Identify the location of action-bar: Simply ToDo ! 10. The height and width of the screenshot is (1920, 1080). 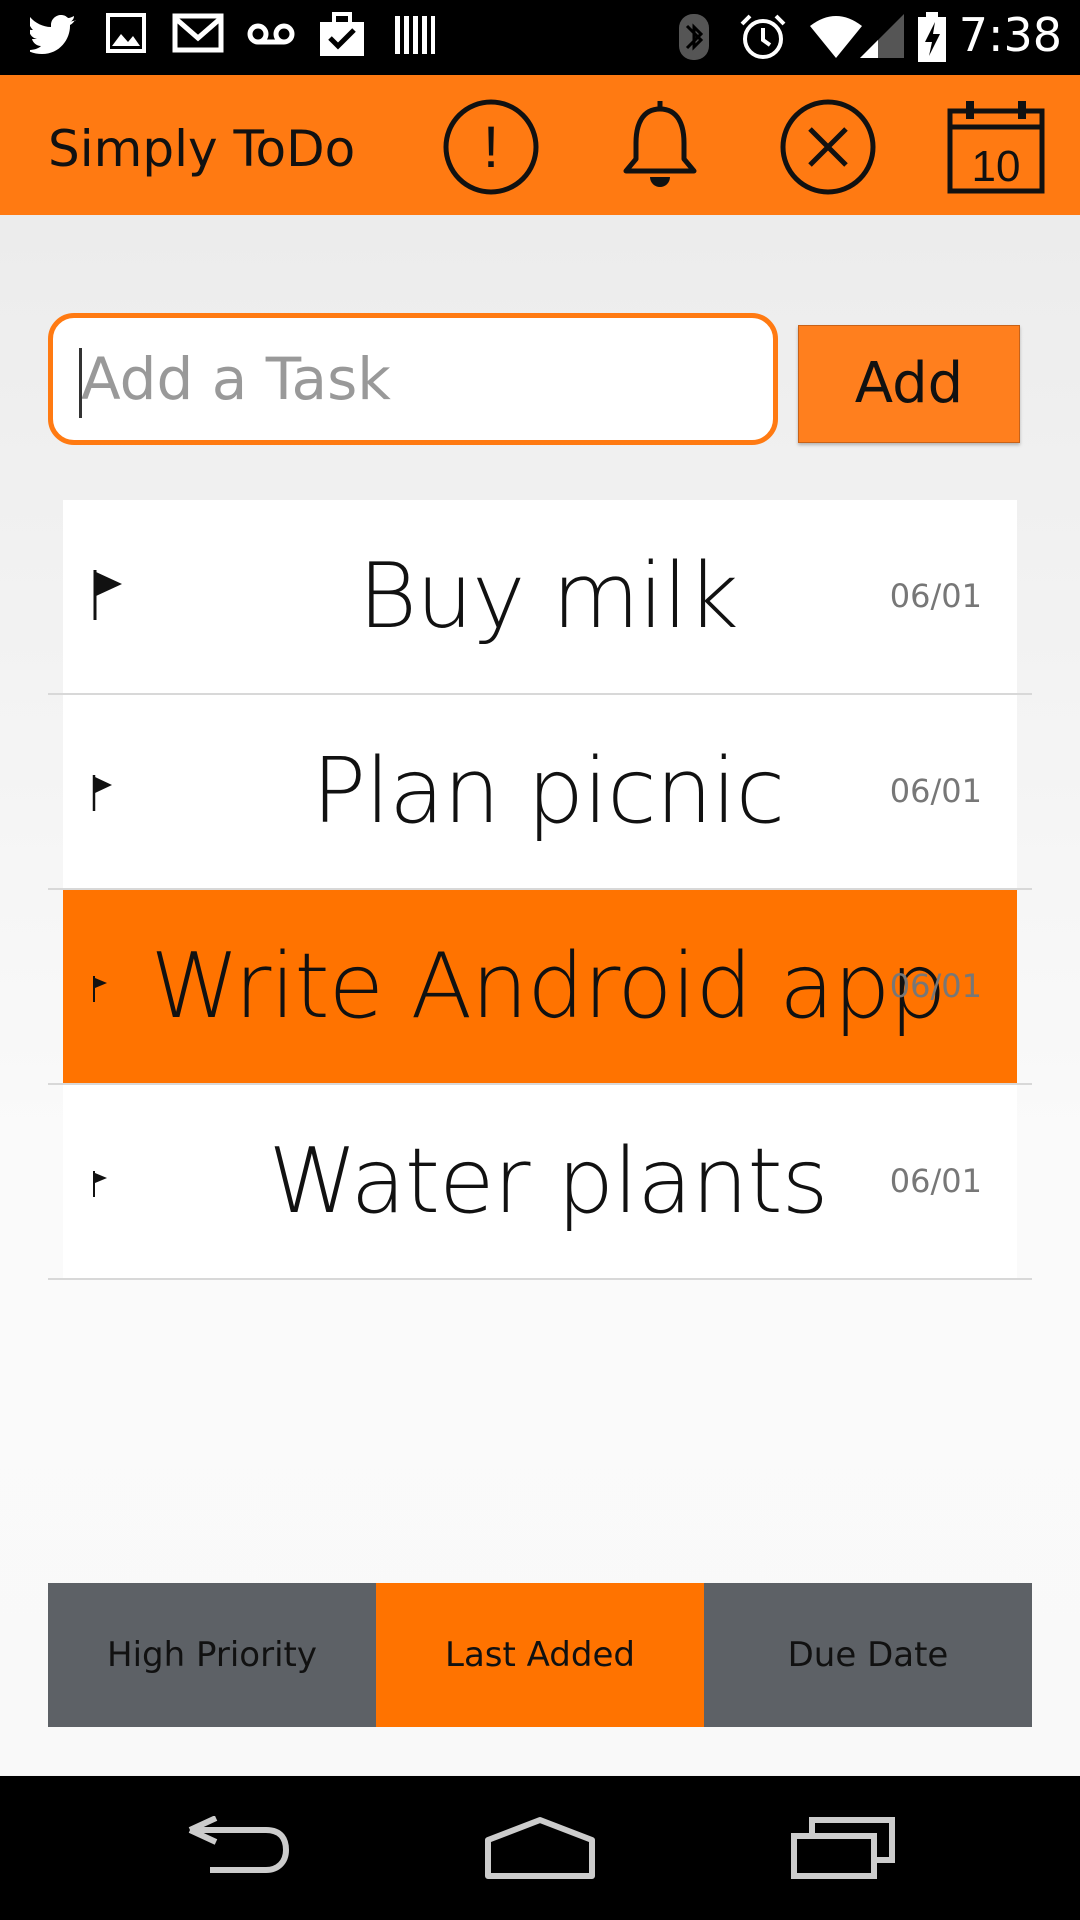
(540, 145).